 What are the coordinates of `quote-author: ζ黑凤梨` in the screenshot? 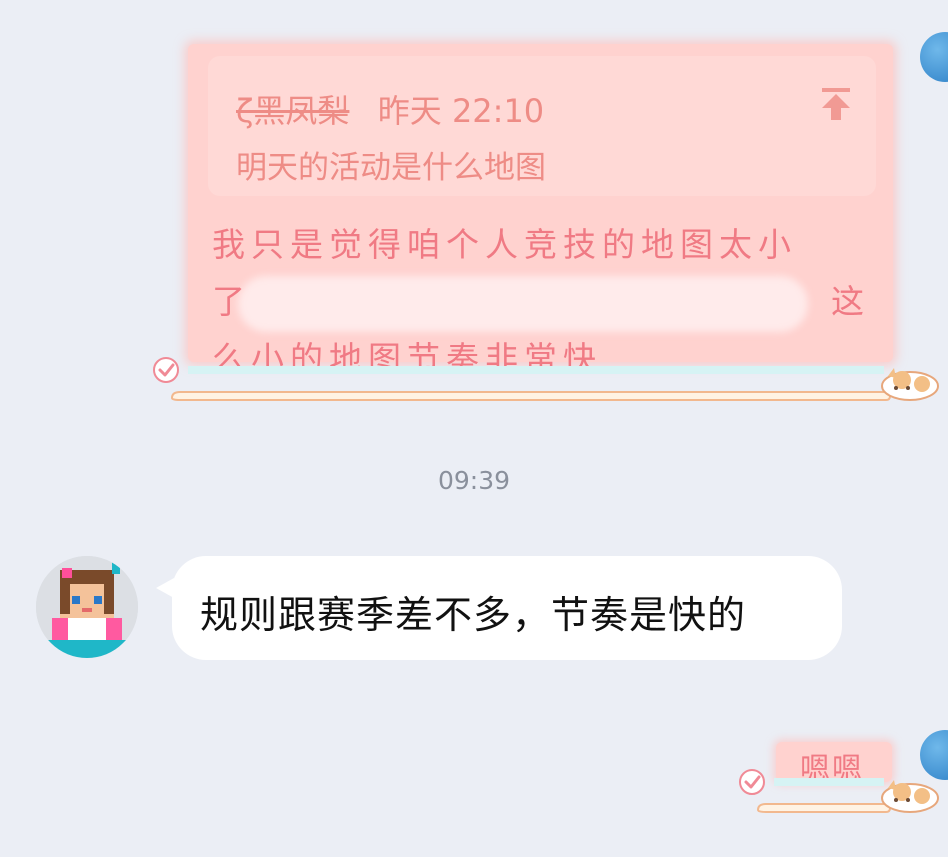 It's located at (293, 111).